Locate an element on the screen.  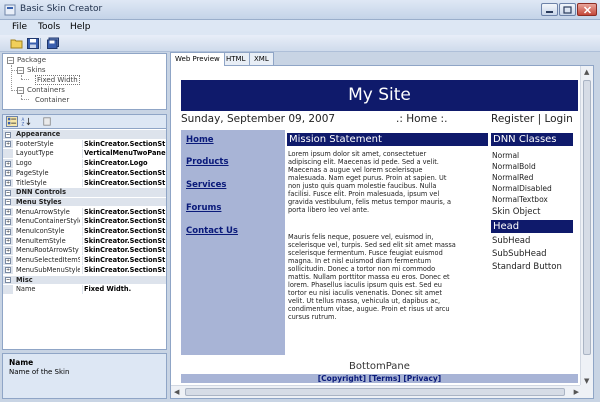
property-category: − DNN Controls is located at coordinates (84, 192).